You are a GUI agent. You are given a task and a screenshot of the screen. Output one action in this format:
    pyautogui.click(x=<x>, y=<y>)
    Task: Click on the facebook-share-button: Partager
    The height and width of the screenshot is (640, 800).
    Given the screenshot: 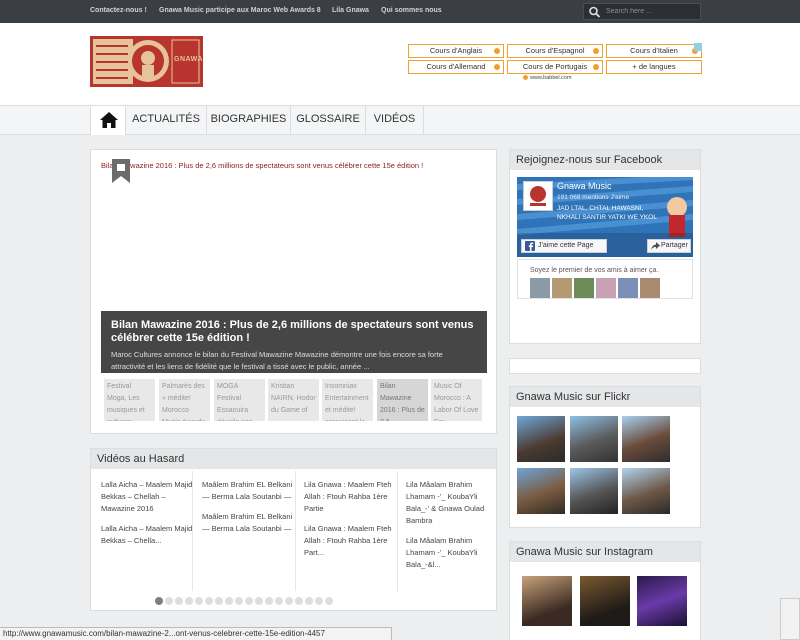 What is the action you would take?
    pyautogui.click(x=669, y=246)
    